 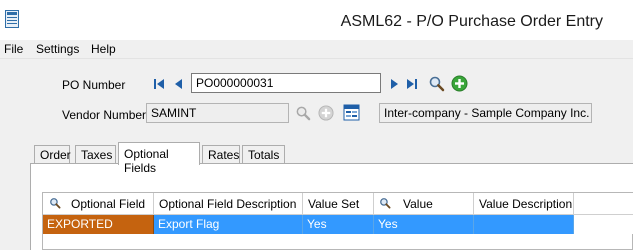 I want to click on vendor-search-icon, so click(x=303, y=113).